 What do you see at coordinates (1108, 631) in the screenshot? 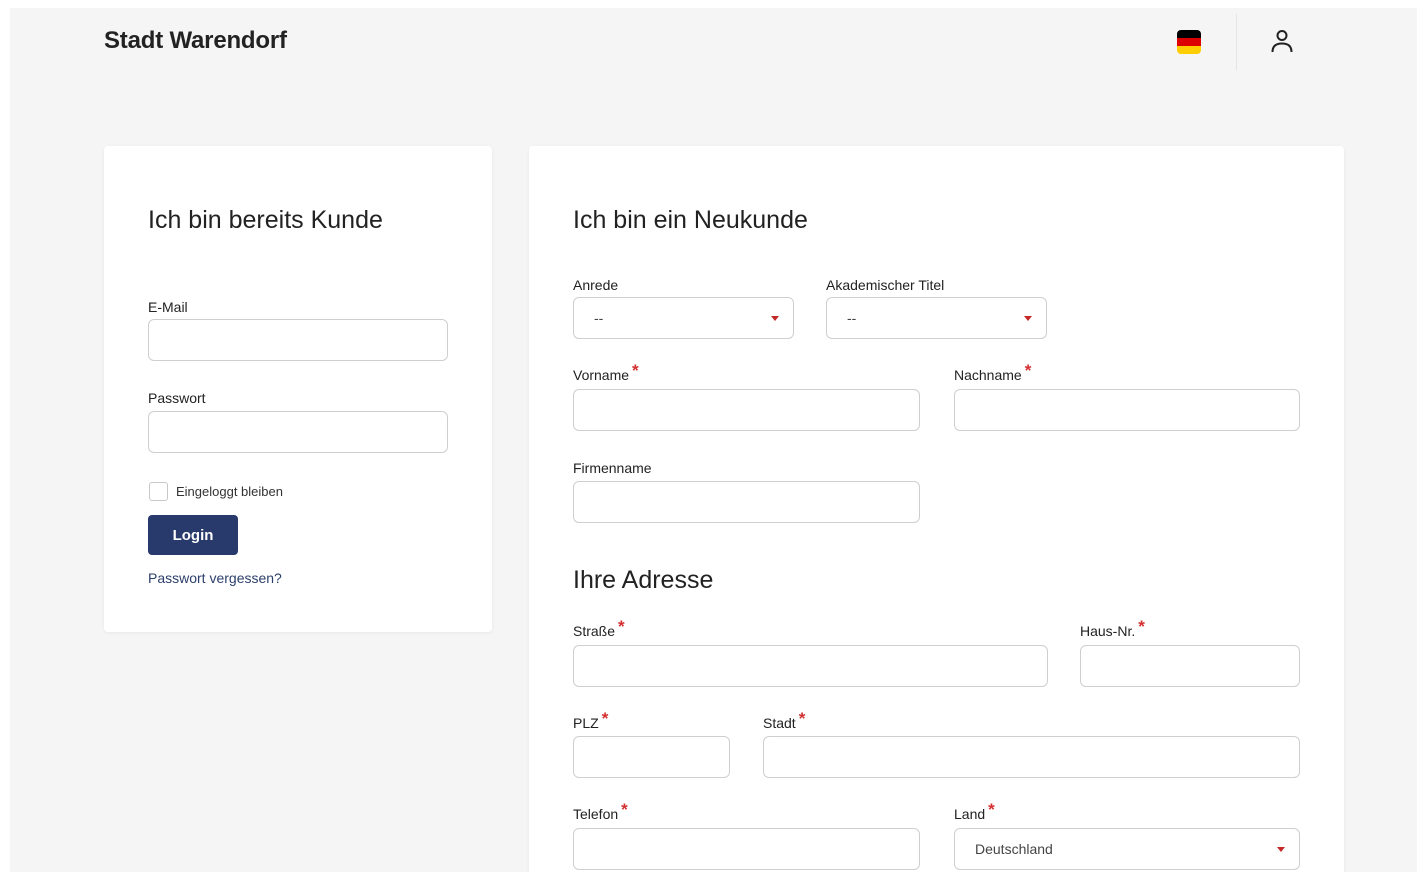
I see `house-number-label-text: Haus-Nr.` at bounding box center [1108, 631].